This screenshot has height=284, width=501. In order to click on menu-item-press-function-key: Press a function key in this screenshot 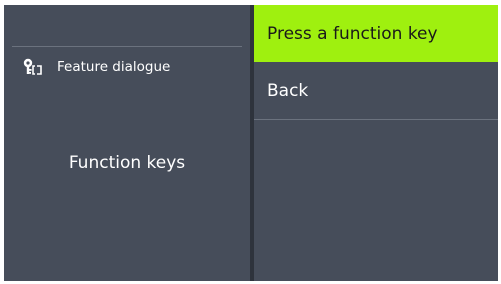, I will do `click(376, 33)`.